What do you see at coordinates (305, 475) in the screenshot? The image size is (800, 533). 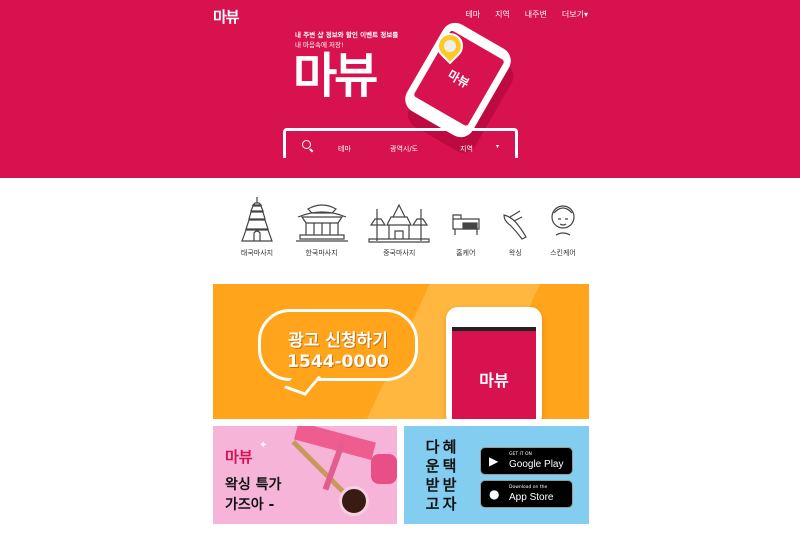 I see `waxing-promo-banner: 마뷰 ✦ 왁싱 특가 가즈아 -` at bounding box center [305, 475].